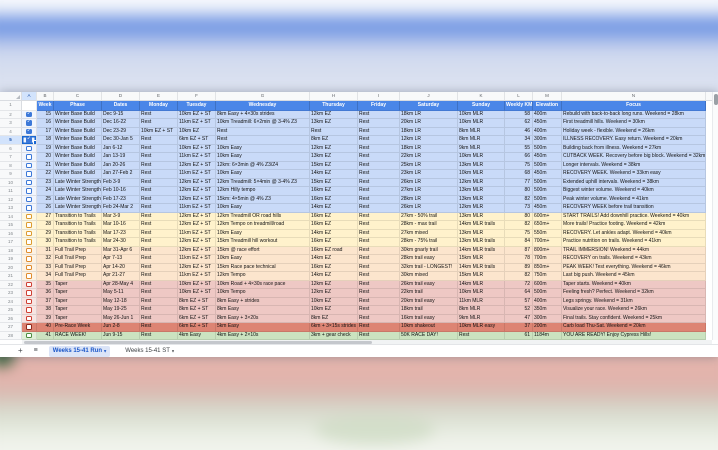 The height and width of the screenshot is (450, 718). What do you see at coordinates (263, 96) in the screenshot?
I see `column-header-g: G` at bounding box center [263, 96].